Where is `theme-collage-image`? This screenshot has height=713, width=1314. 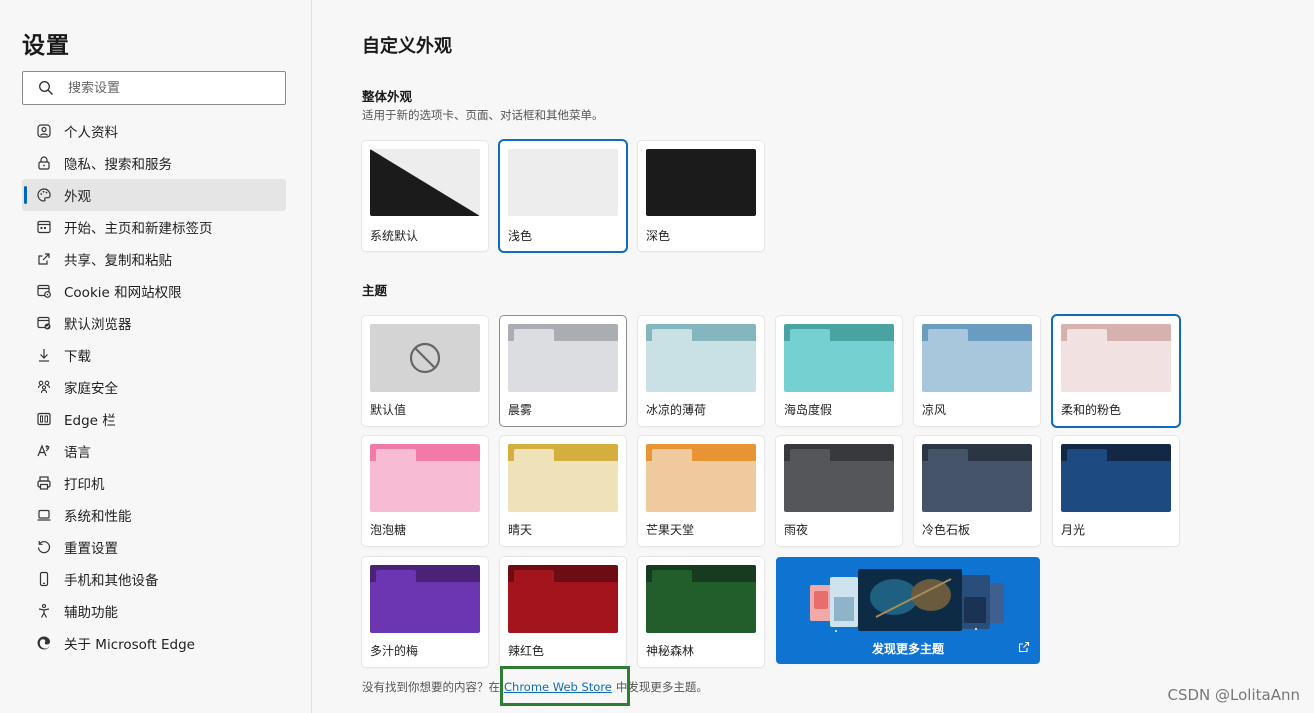
theme-collage-image is located at coordinates (907, 600).